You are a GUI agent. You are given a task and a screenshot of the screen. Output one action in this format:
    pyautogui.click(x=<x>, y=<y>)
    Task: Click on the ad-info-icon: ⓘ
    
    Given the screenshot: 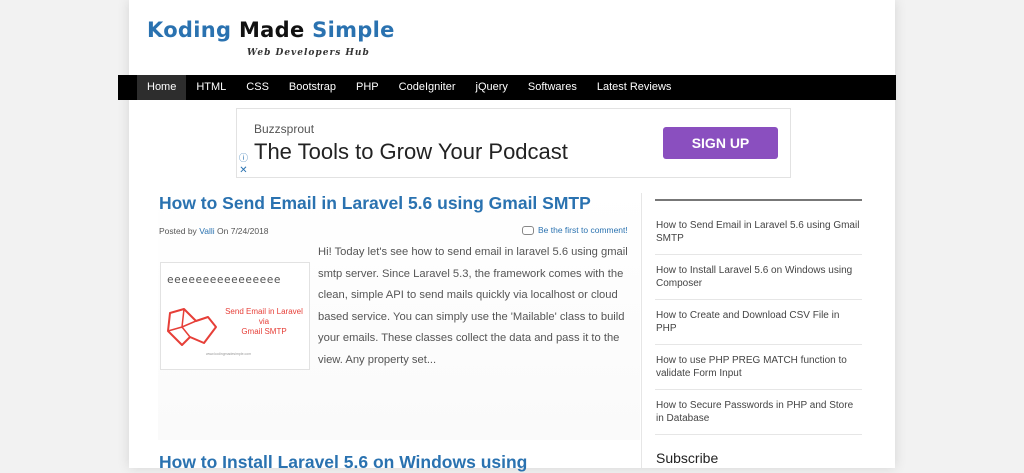 What is the action you would take?
    pyautogui.click(x=243, y=158)
    